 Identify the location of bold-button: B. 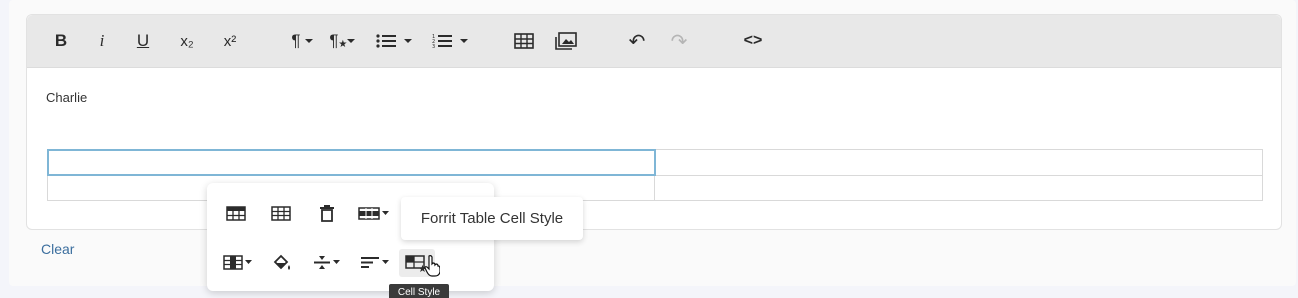
(61, 41).